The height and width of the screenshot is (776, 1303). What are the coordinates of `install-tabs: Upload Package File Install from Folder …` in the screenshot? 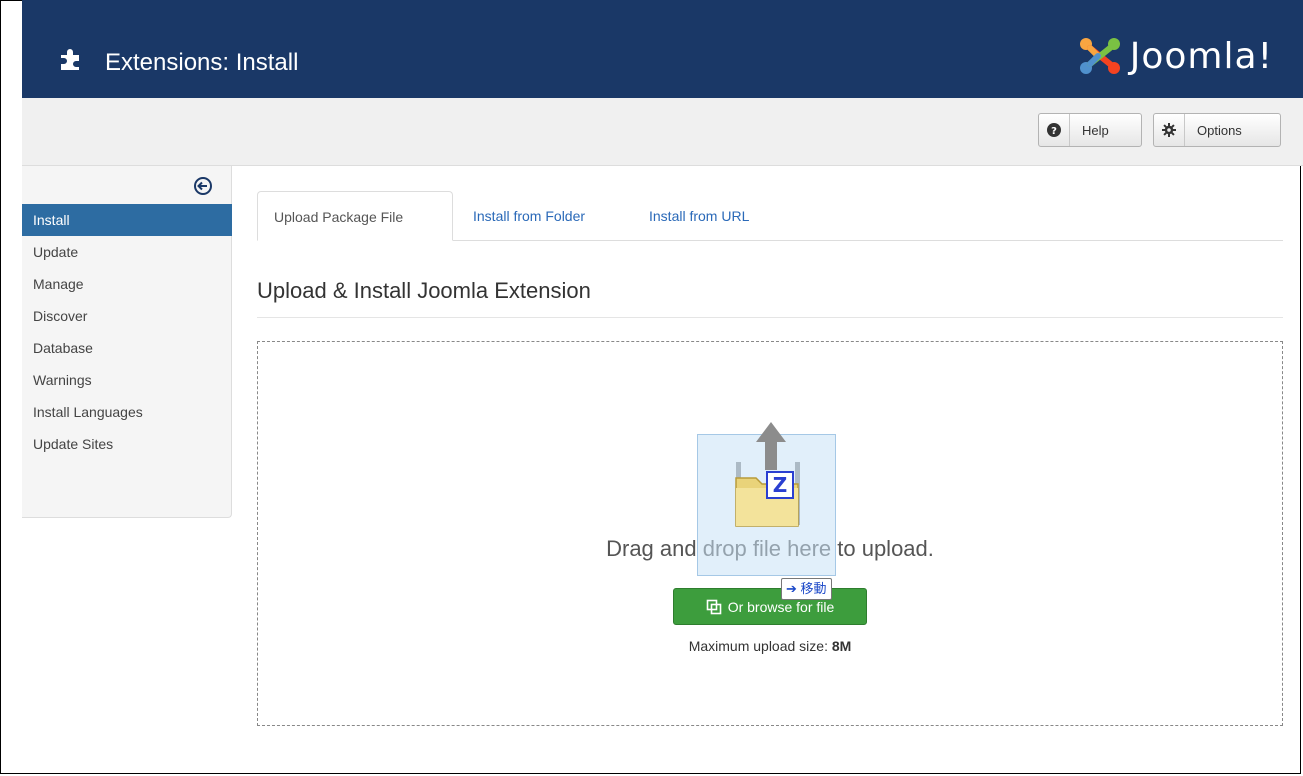 It's located at (770, 216).